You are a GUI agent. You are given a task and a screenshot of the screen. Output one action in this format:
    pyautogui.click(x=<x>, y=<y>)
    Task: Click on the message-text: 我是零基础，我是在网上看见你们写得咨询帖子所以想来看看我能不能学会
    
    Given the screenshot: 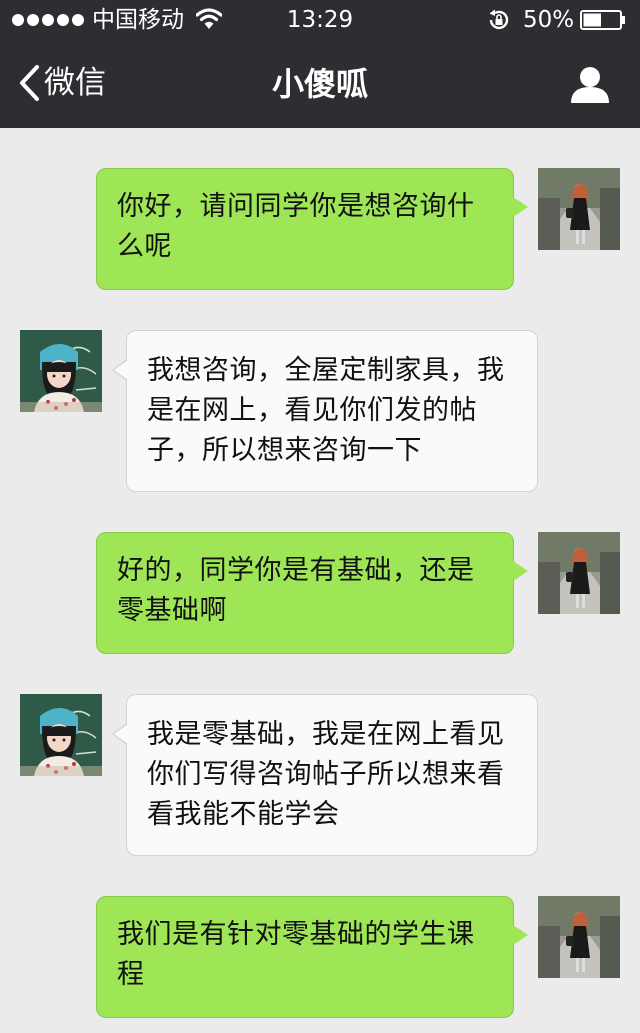 What is the action you would take?
    pyautogui.click(x=326, y=774)
    